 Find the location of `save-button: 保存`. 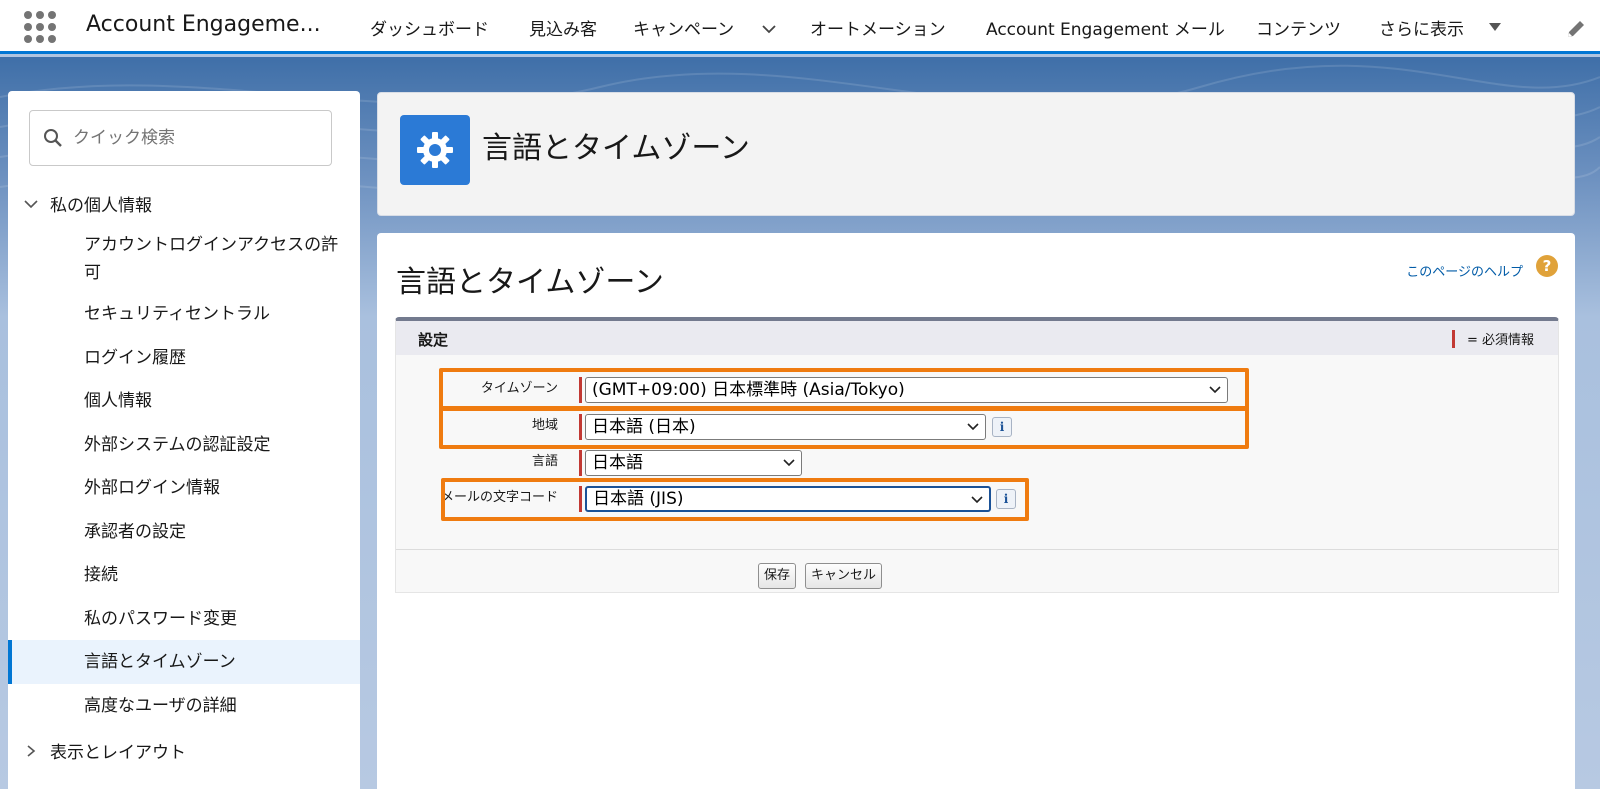

save-button: 保存 is located at coordinates (777, 576).